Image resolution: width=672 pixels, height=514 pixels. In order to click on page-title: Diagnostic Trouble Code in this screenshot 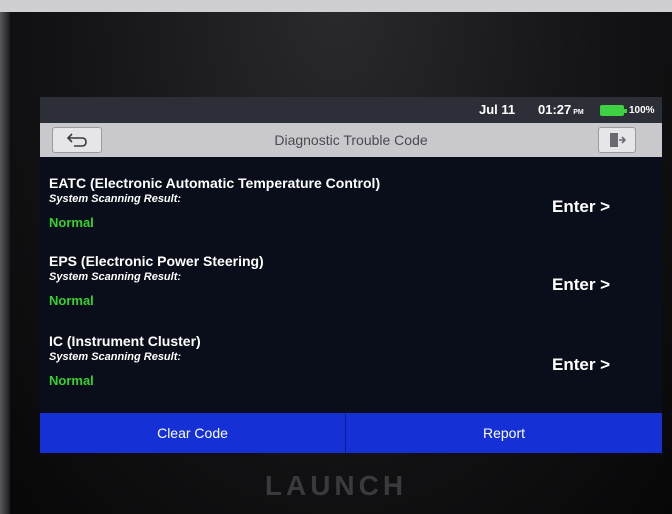, I will do `click(351, 140)`.